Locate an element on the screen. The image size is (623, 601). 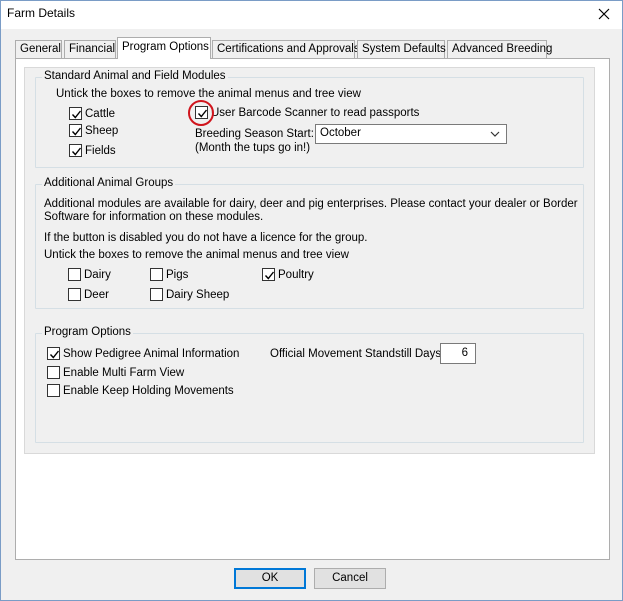
tab-system-defaults: System Defaults is located at coordinates (401, 49).